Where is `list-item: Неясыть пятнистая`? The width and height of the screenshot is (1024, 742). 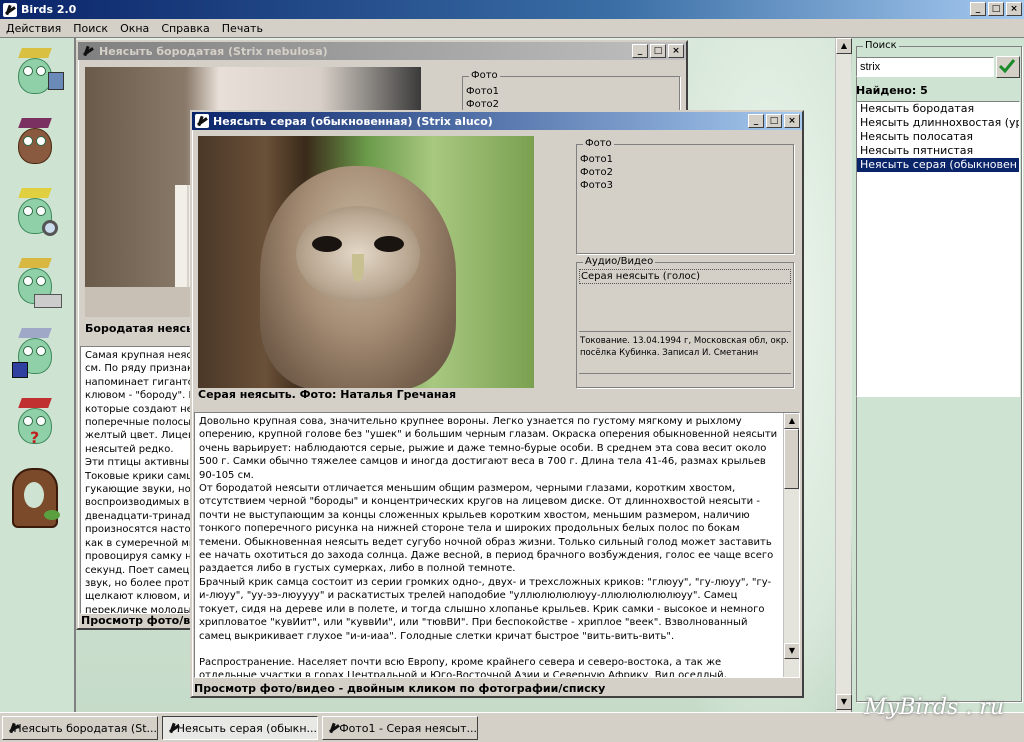
list-item: Неясыть пятнистая is located at coordinates (938, 151).